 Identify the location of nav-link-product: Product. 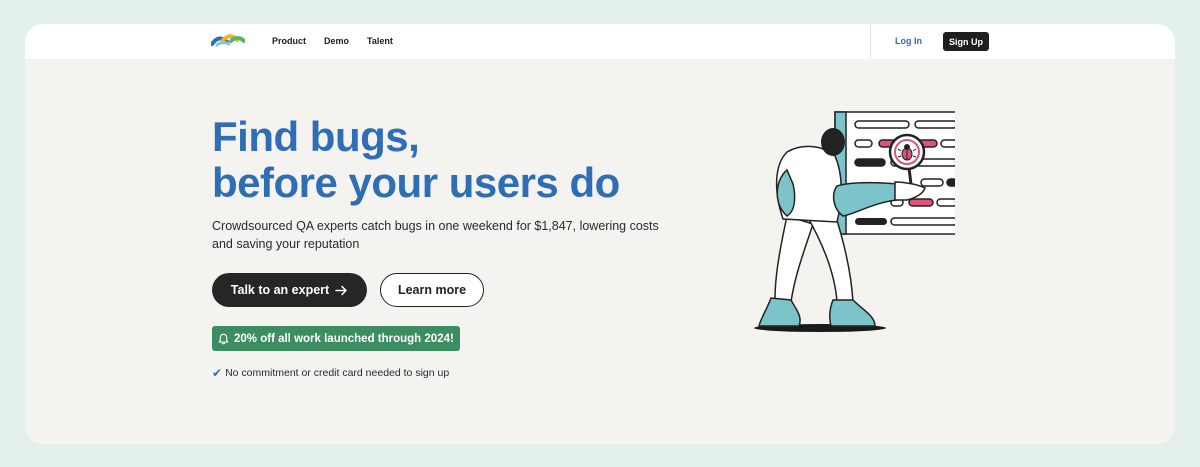
(289, 41).